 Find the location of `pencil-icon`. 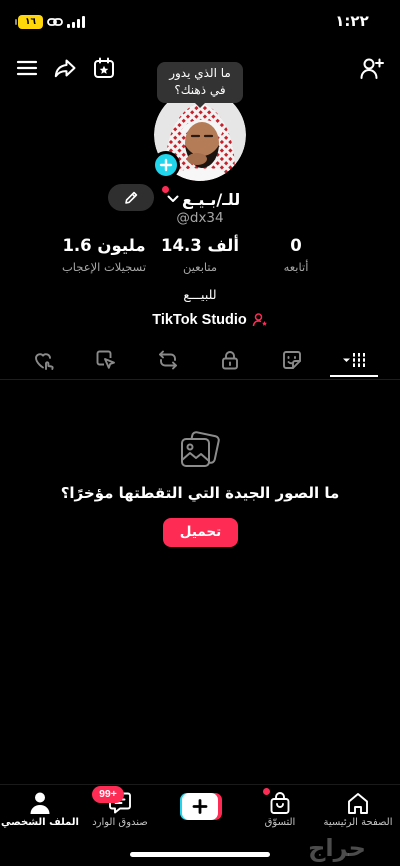

pencil-icon is located at coordinates (131, 197).